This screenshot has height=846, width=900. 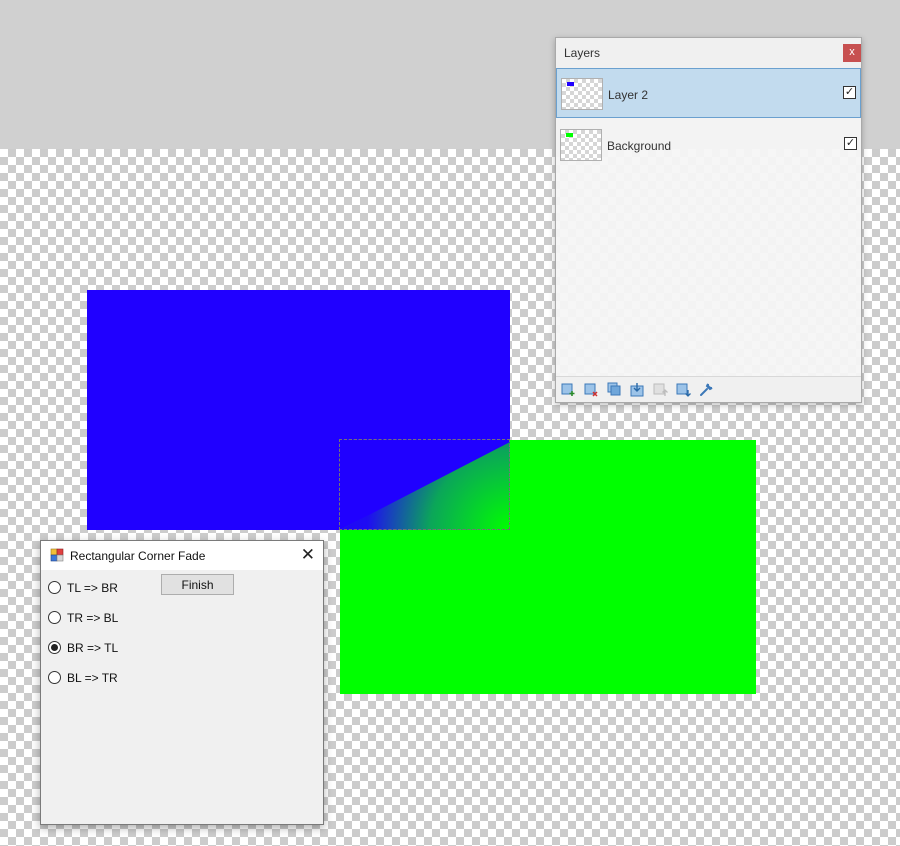 I want to click on layers-title: Layers, so click(x=582, y=53).